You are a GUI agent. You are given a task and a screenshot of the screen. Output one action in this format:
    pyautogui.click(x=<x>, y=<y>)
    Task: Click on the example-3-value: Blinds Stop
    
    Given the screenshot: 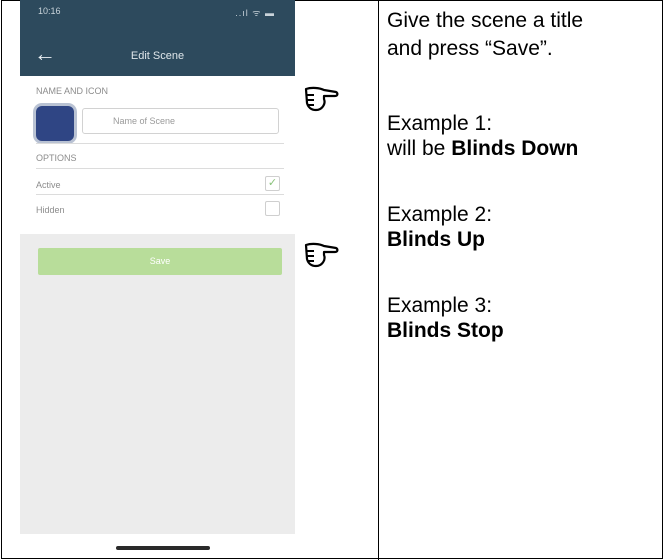 What is the action you would take?
    pyautogui.click(x=445, y=330)
    